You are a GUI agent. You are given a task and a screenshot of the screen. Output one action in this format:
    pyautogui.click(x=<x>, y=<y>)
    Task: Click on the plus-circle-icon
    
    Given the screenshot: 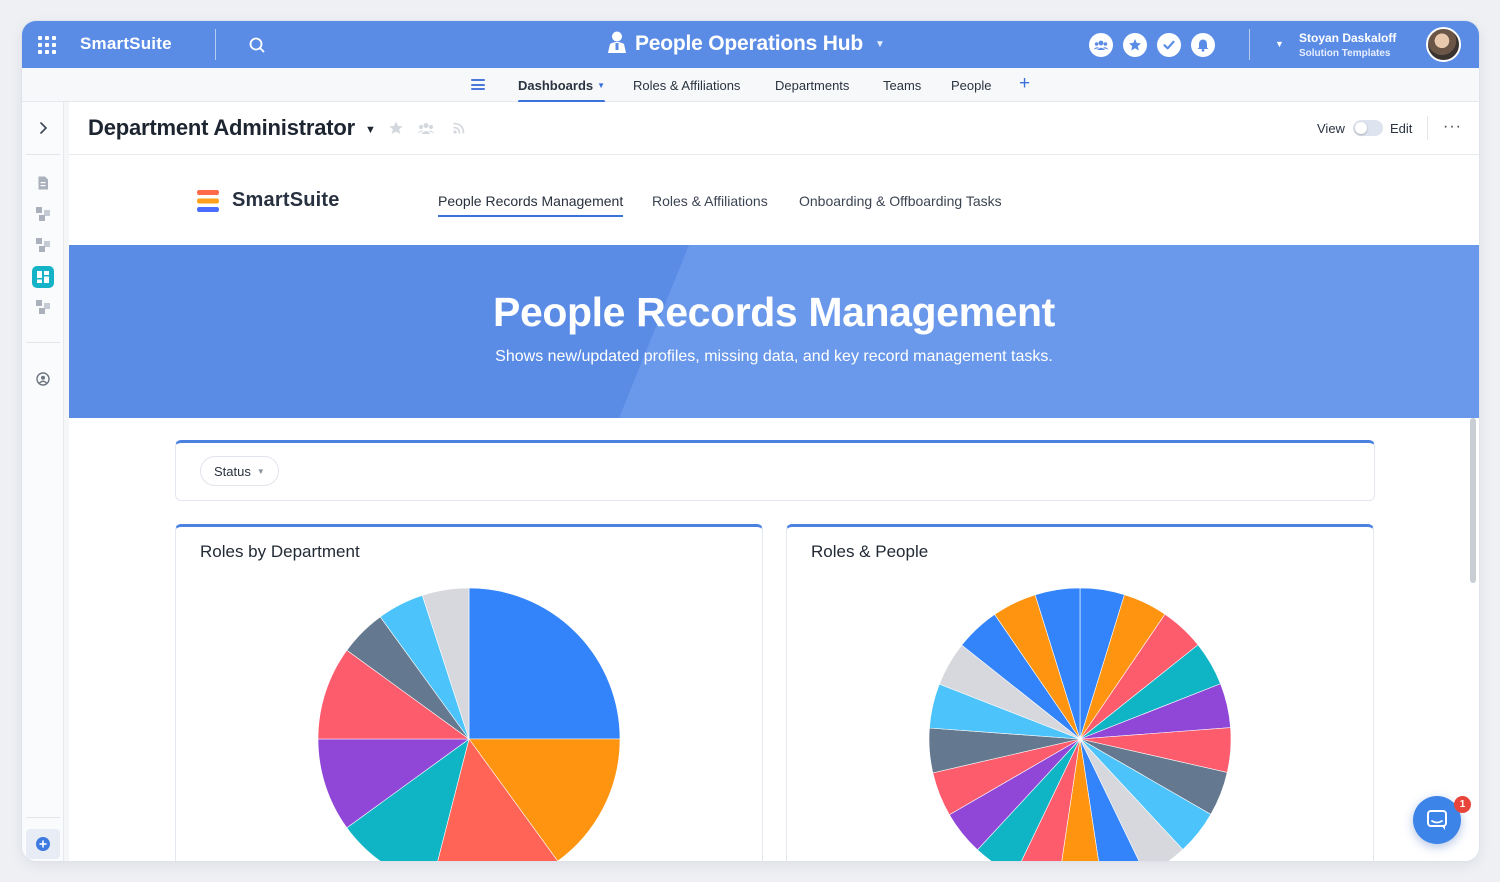 What is the action you would take?
    pyautogui.click(x=43, y=844)
    